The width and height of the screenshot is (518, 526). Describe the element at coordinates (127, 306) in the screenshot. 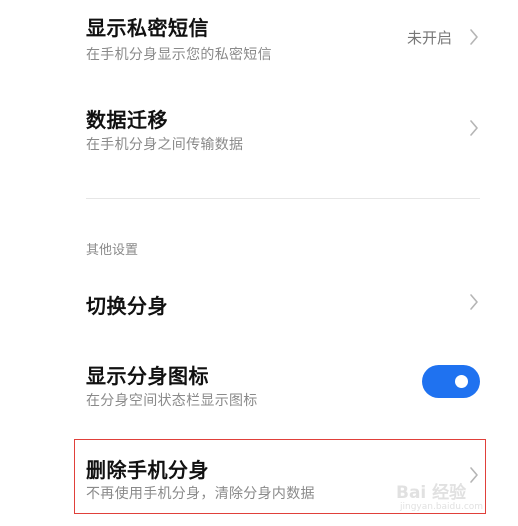

I see `setting-title: 切换分身` at that location.